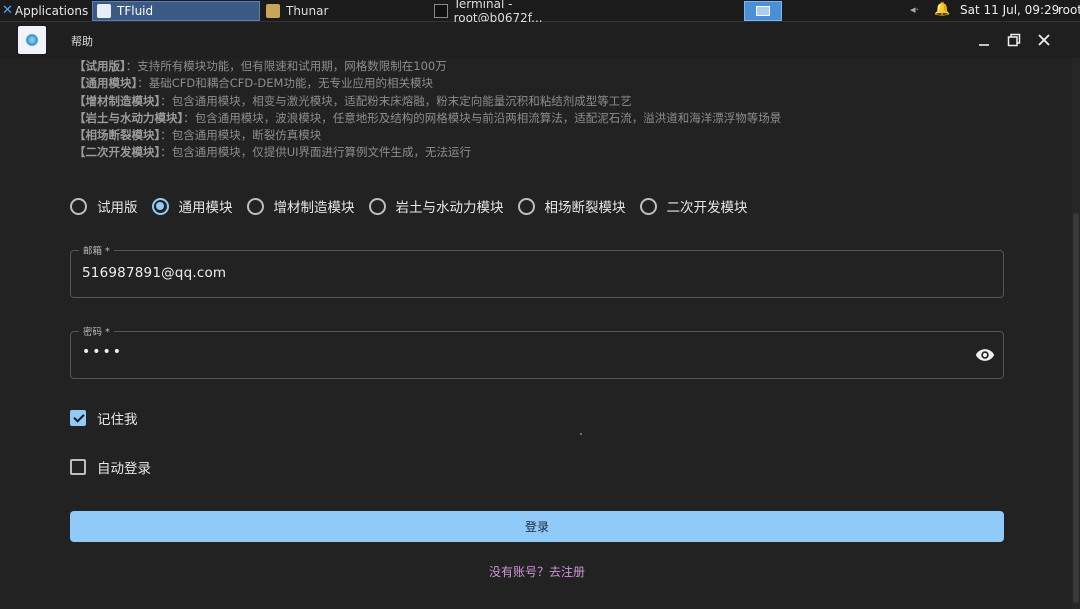 This screenshot has width=1080, height=609. What do you see at coordinates (540, 40) in the screenshot?
I see `window-titlebar: 帮助` at bounding box center [540, 40].